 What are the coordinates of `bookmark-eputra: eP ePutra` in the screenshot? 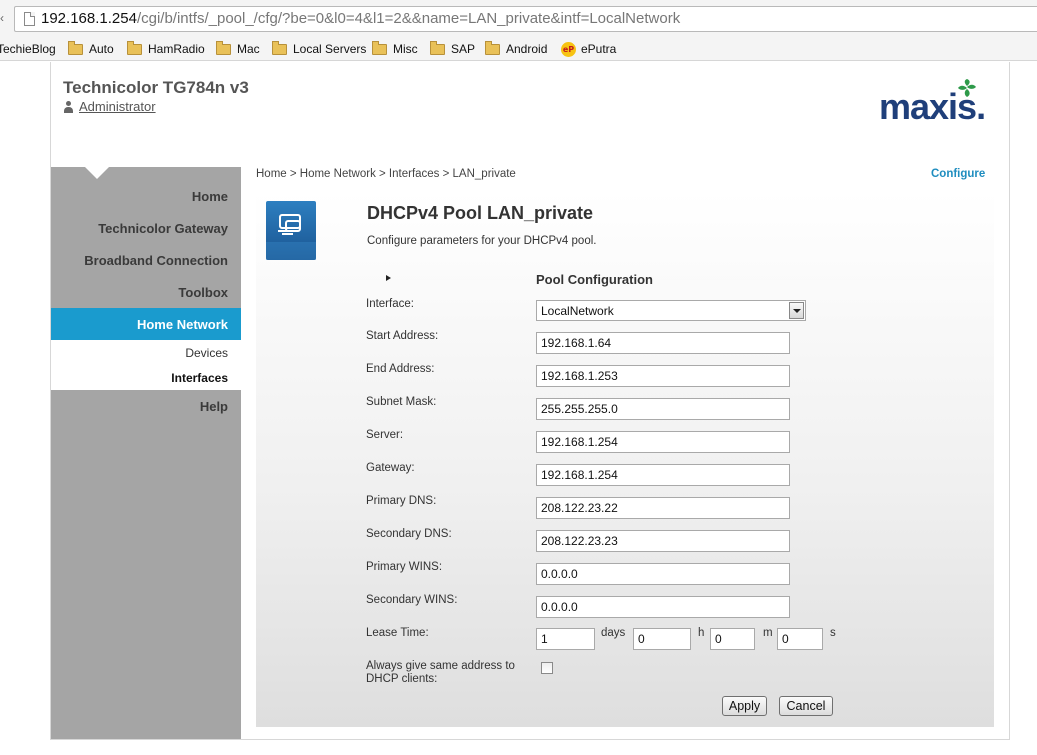 It's located at (588, 49).